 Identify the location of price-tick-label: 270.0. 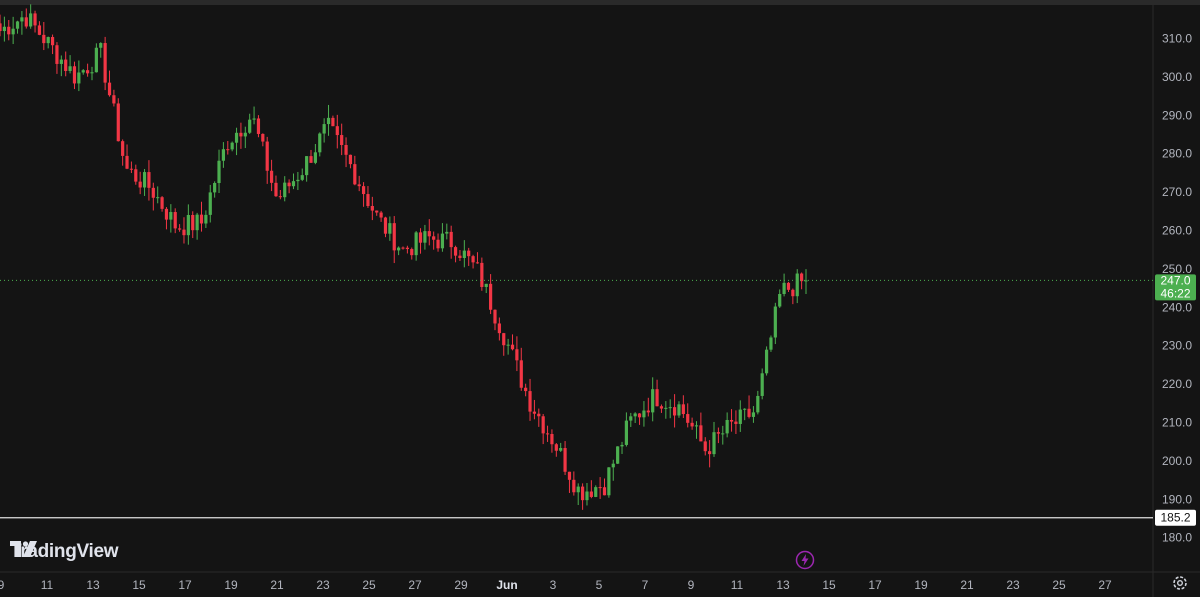
(1177, 192).